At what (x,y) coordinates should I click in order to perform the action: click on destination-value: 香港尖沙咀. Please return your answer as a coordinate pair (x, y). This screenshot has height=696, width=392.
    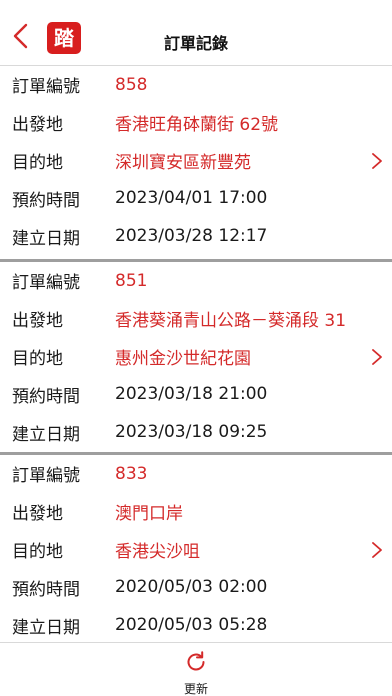
    Looking at the image, I should click on (157, 551).